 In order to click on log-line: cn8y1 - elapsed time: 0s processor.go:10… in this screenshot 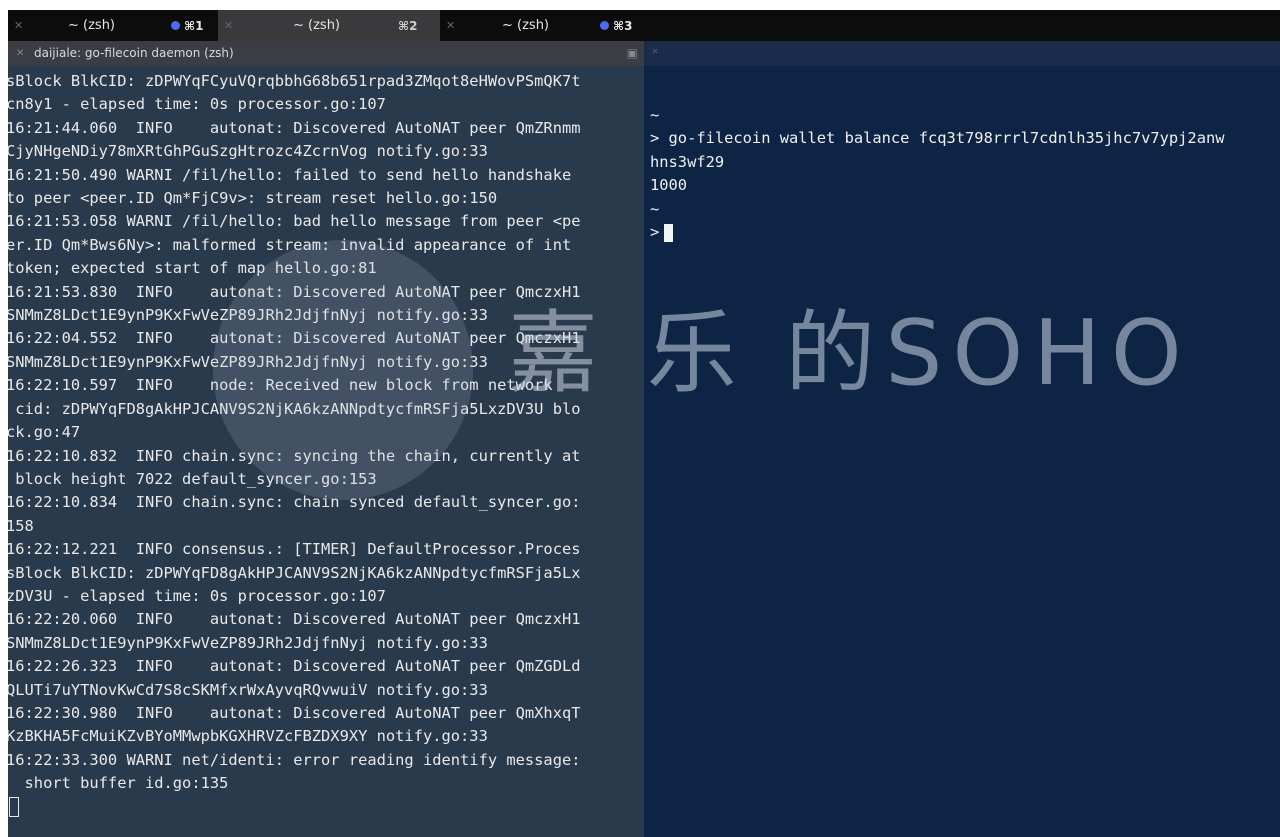, I will do `click(197, 104)`.